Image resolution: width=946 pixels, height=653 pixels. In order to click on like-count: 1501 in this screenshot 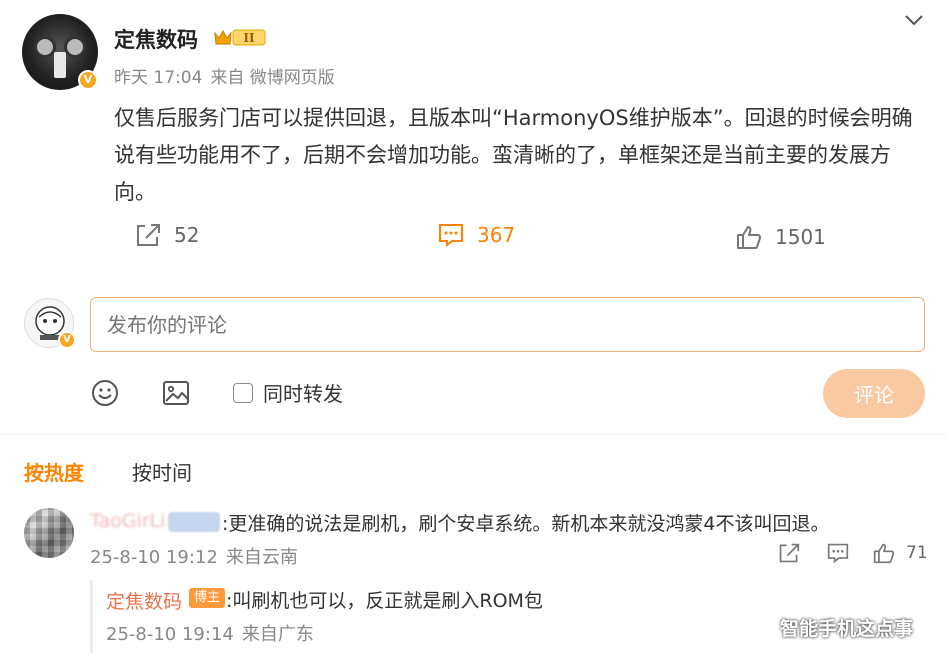, I will do `click(800, 237)`.